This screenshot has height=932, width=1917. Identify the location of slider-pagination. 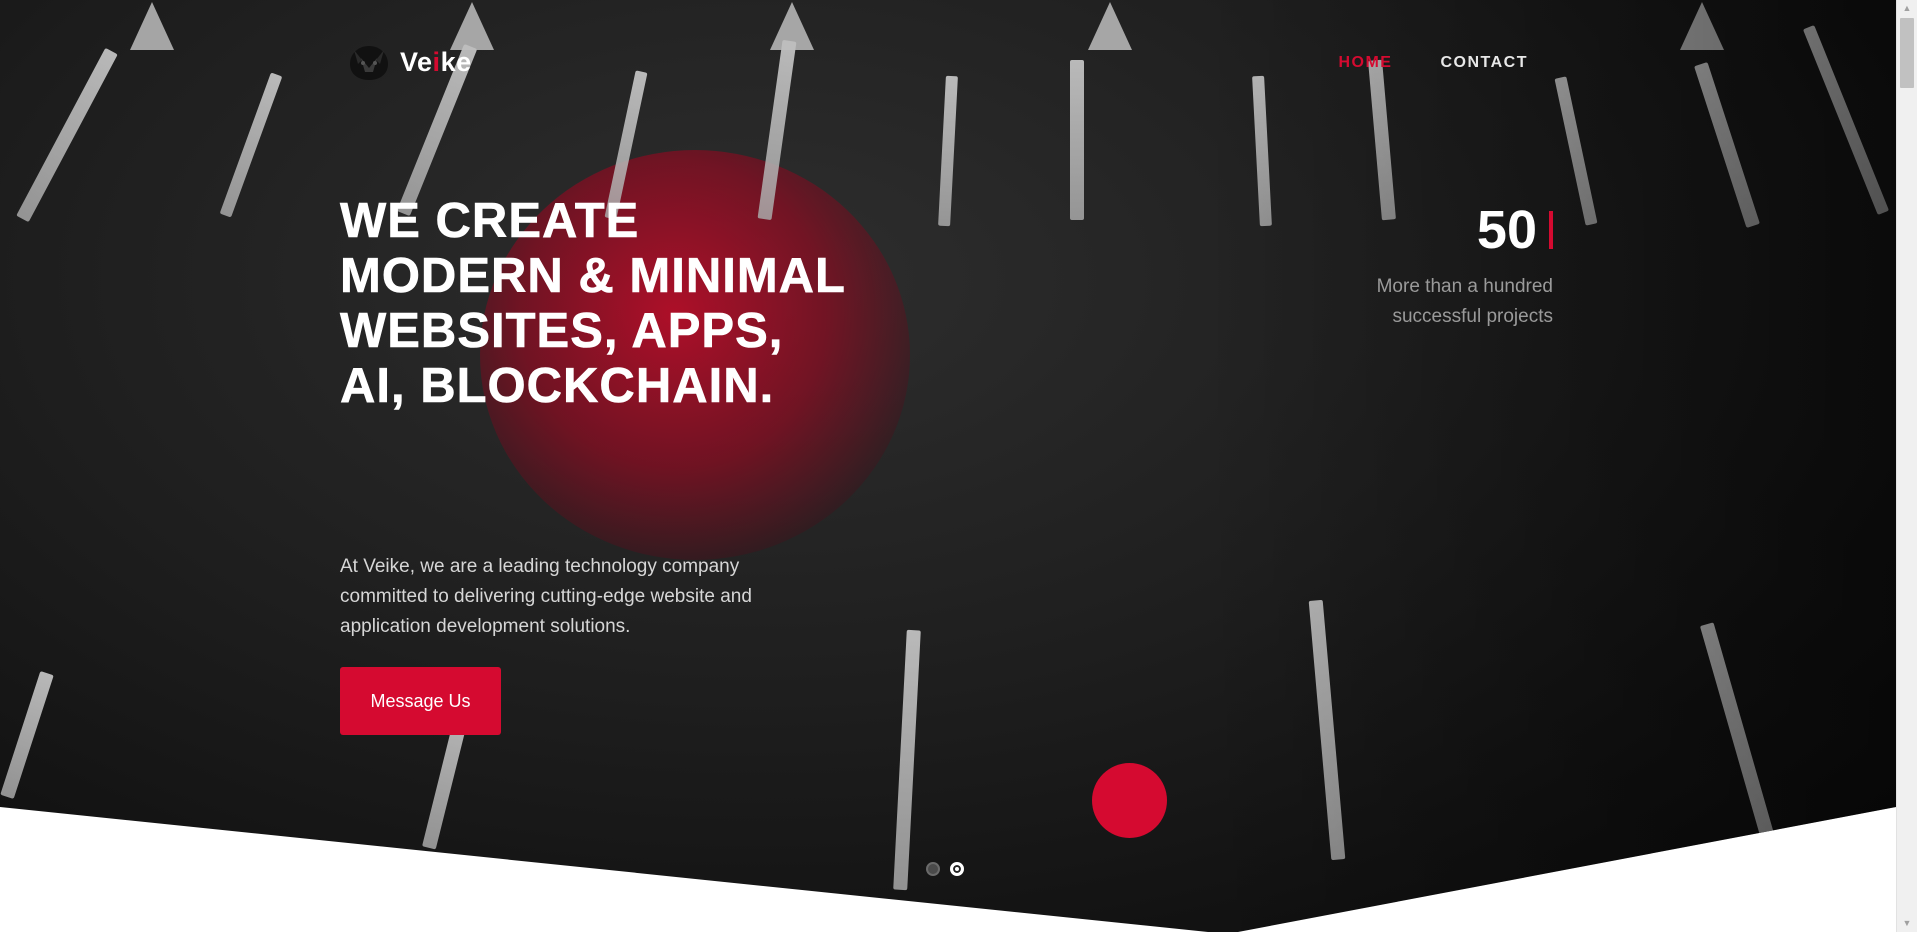
(945, 869).